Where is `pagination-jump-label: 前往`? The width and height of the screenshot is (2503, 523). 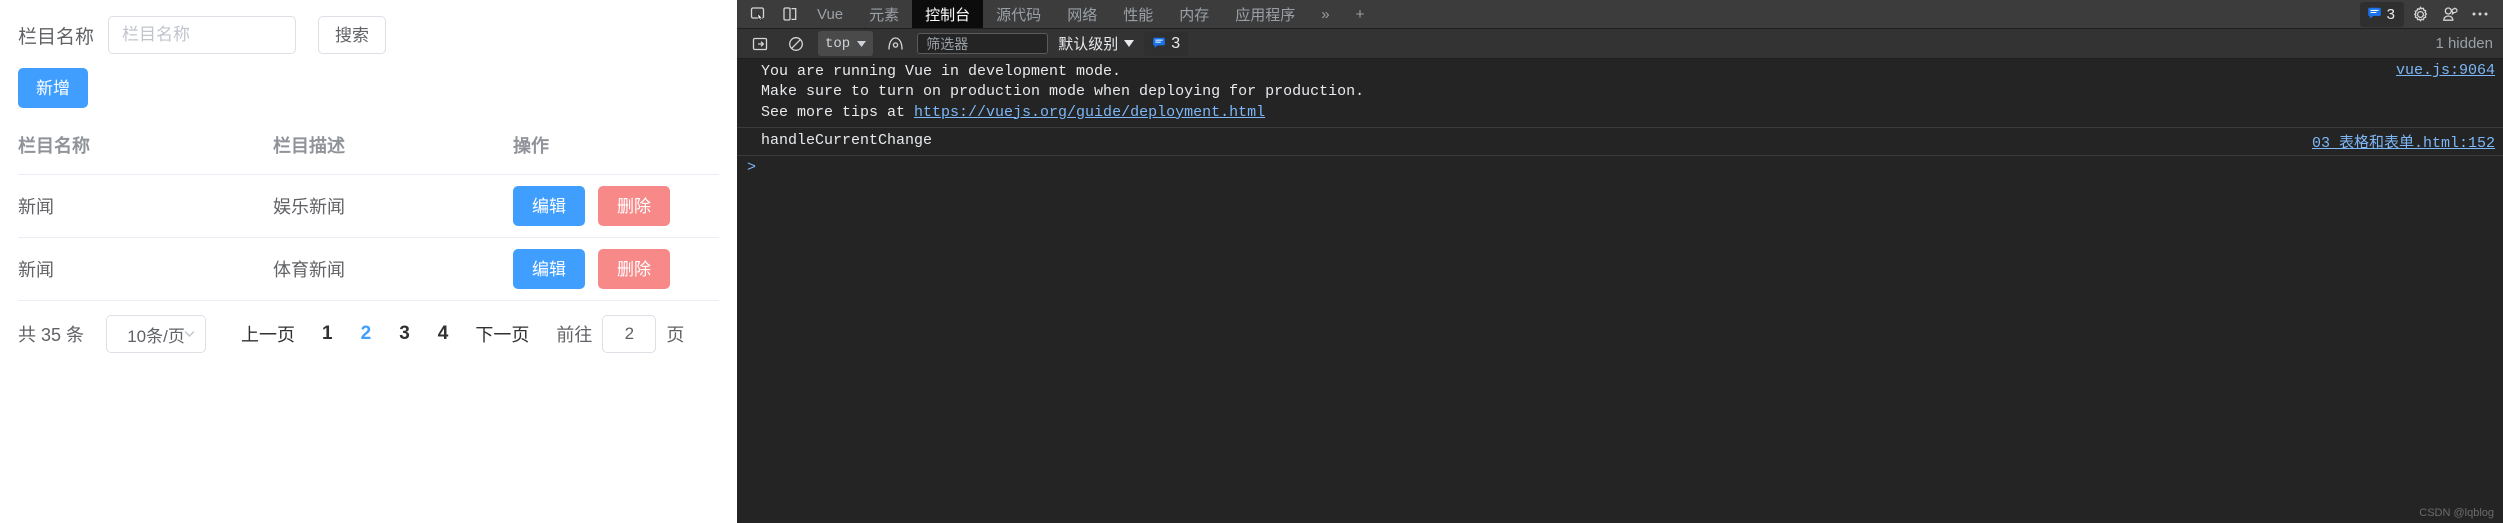 pagination-jump-label: 前往 is located at coordinates (574, 335).